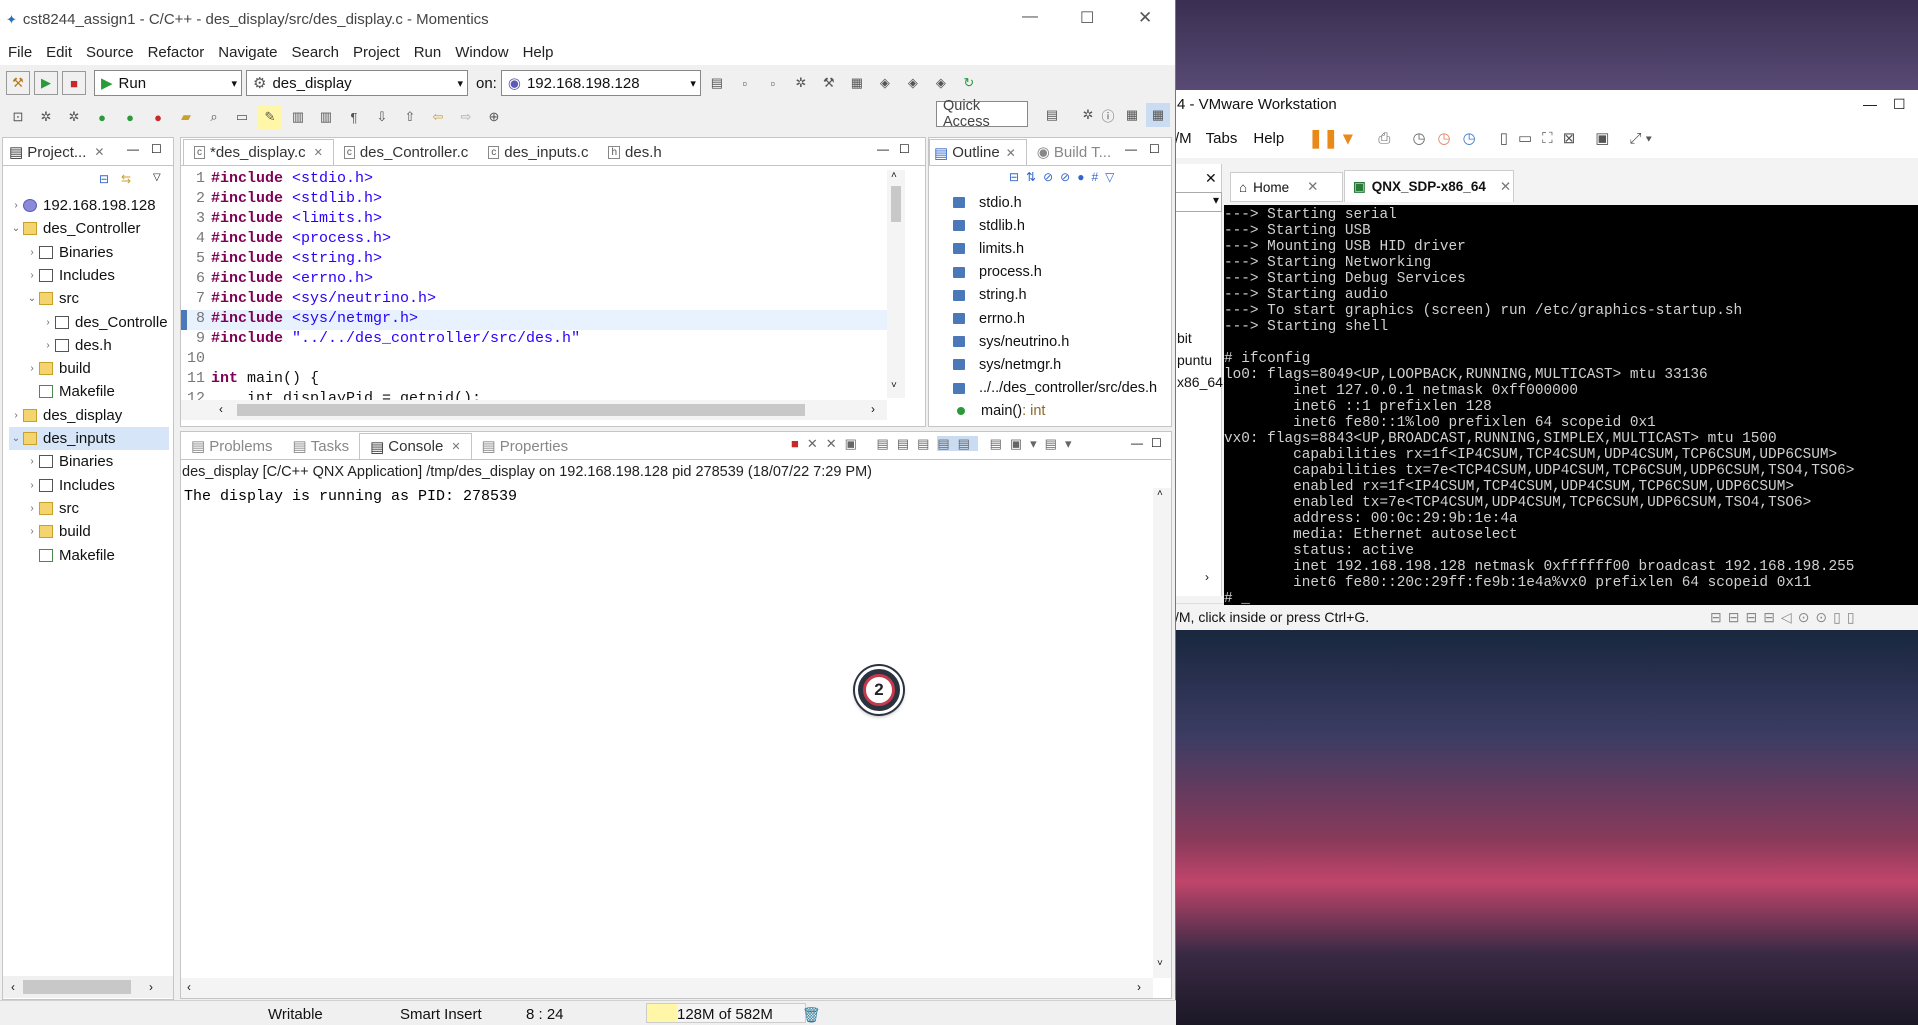  Describe the element at coordinates (1051, 248) in the screenshot. I see `outline-item: limits.h` at that location.